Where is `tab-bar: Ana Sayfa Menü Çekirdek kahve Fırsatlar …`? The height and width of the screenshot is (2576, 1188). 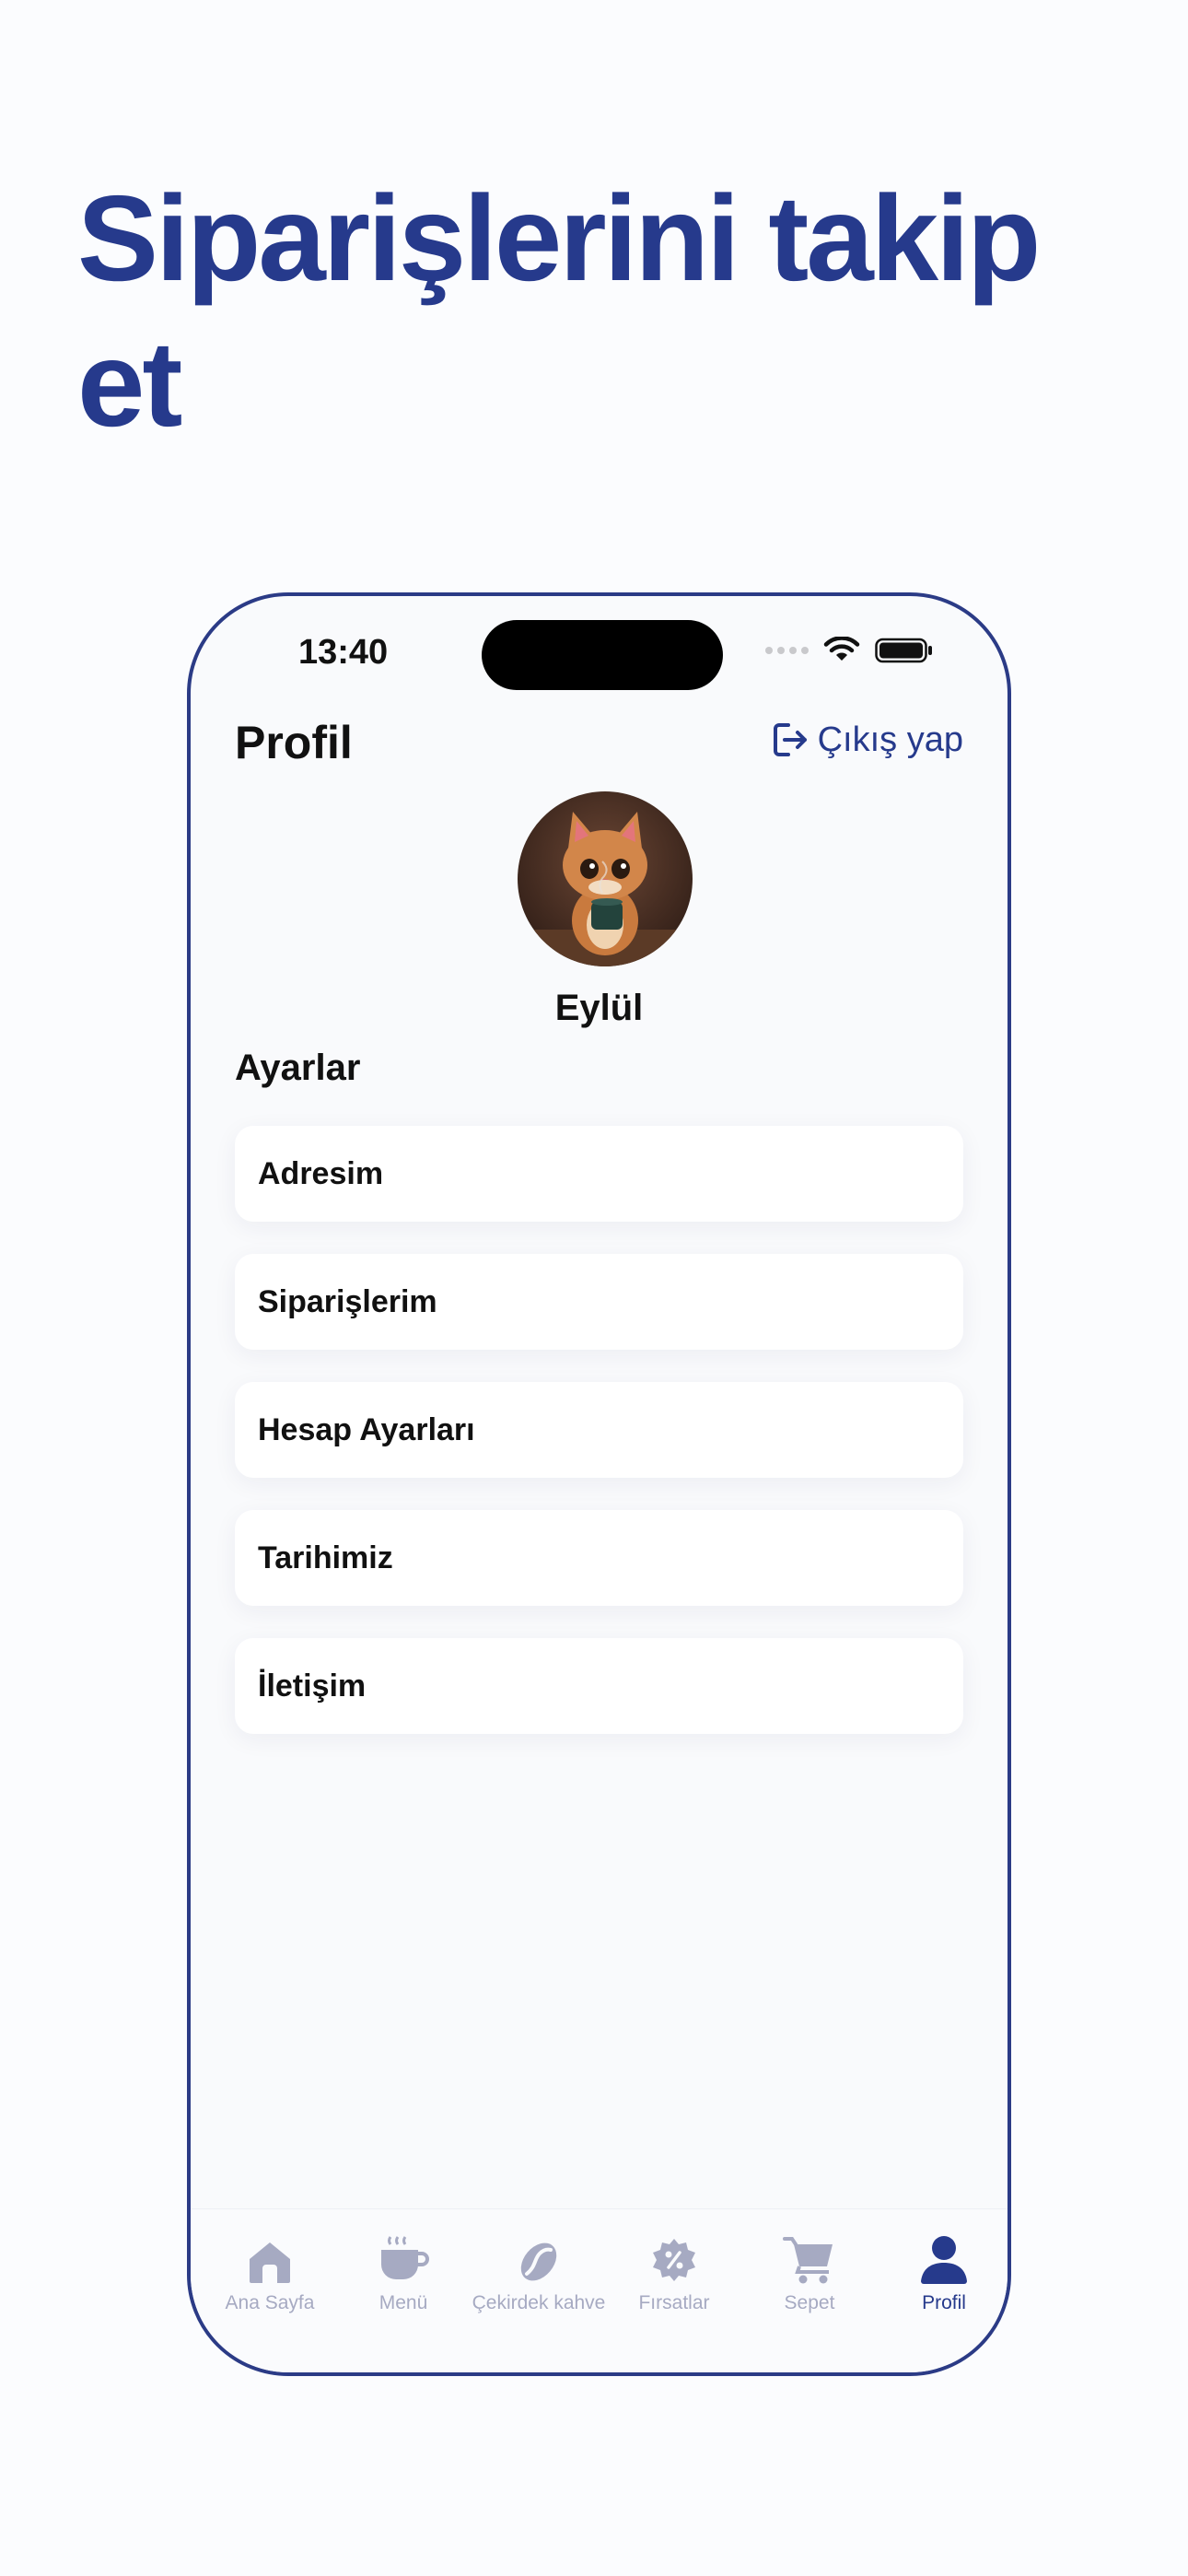
tab-bar: Ana Sayfa Menü Çekirdek kahve Fırsatlar … is located at coordinates (599, 2290).